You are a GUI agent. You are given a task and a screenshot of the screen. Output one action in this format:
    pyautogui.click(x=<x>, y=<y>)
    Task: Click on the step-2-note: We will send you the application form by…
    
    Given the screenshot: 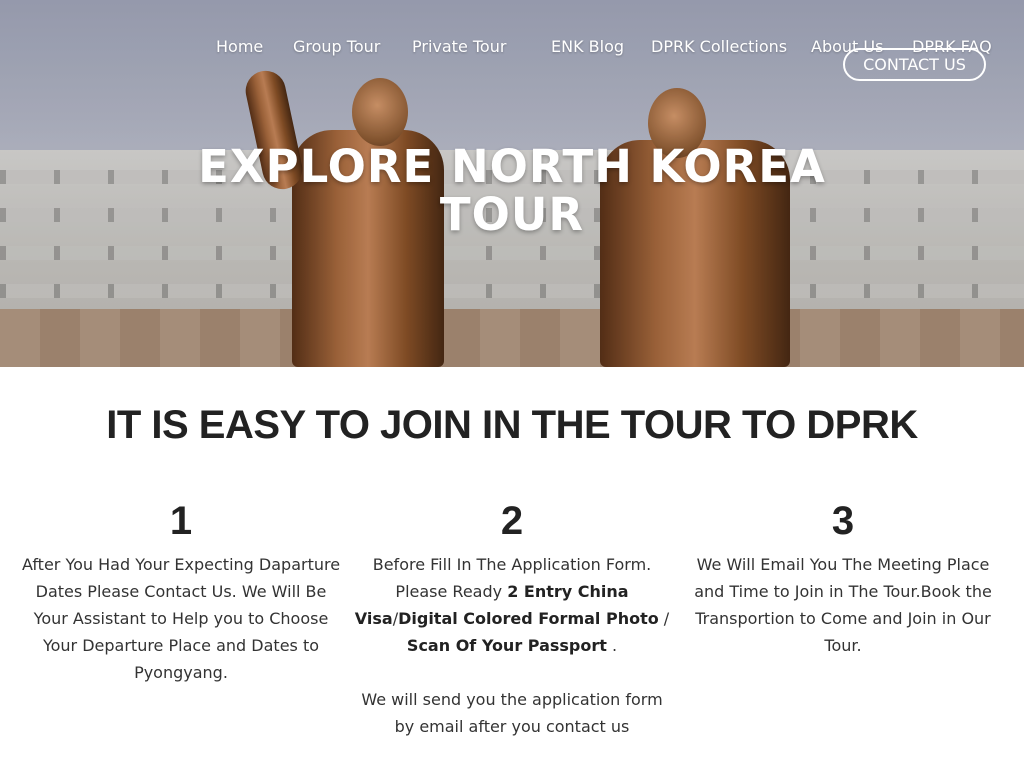 What is the action you would take?
    pyautogui.click(x=512, y=713)
    